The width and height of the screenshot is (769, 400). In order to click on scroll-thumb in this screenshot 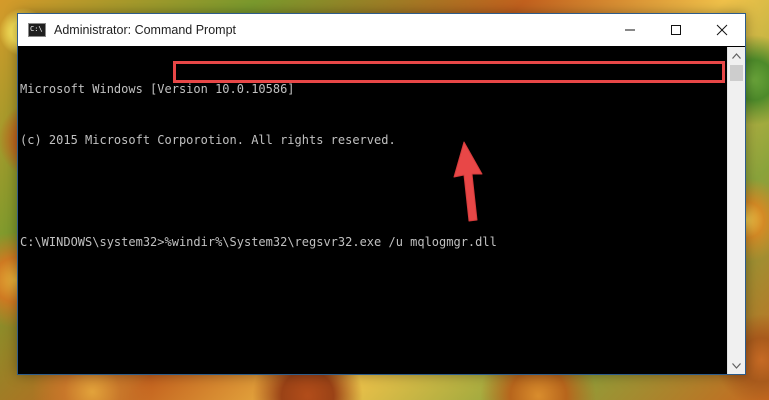, I will do `click(736, 73)`.